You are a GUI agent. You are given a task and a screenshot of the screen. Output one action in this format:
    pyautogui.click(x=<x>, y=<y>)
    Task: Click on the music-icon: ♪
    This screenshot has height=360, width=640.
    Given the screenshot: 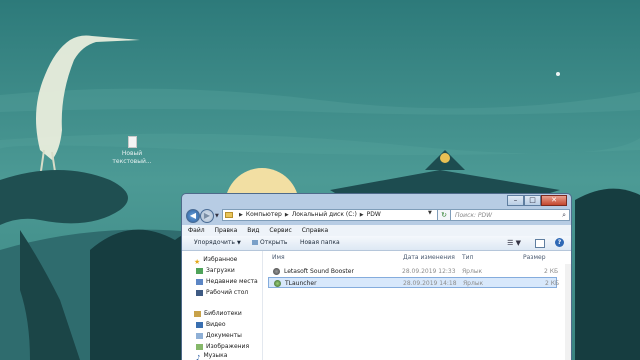 What is the action you would take?
    pyautogui.click(x=198, y=356)
    